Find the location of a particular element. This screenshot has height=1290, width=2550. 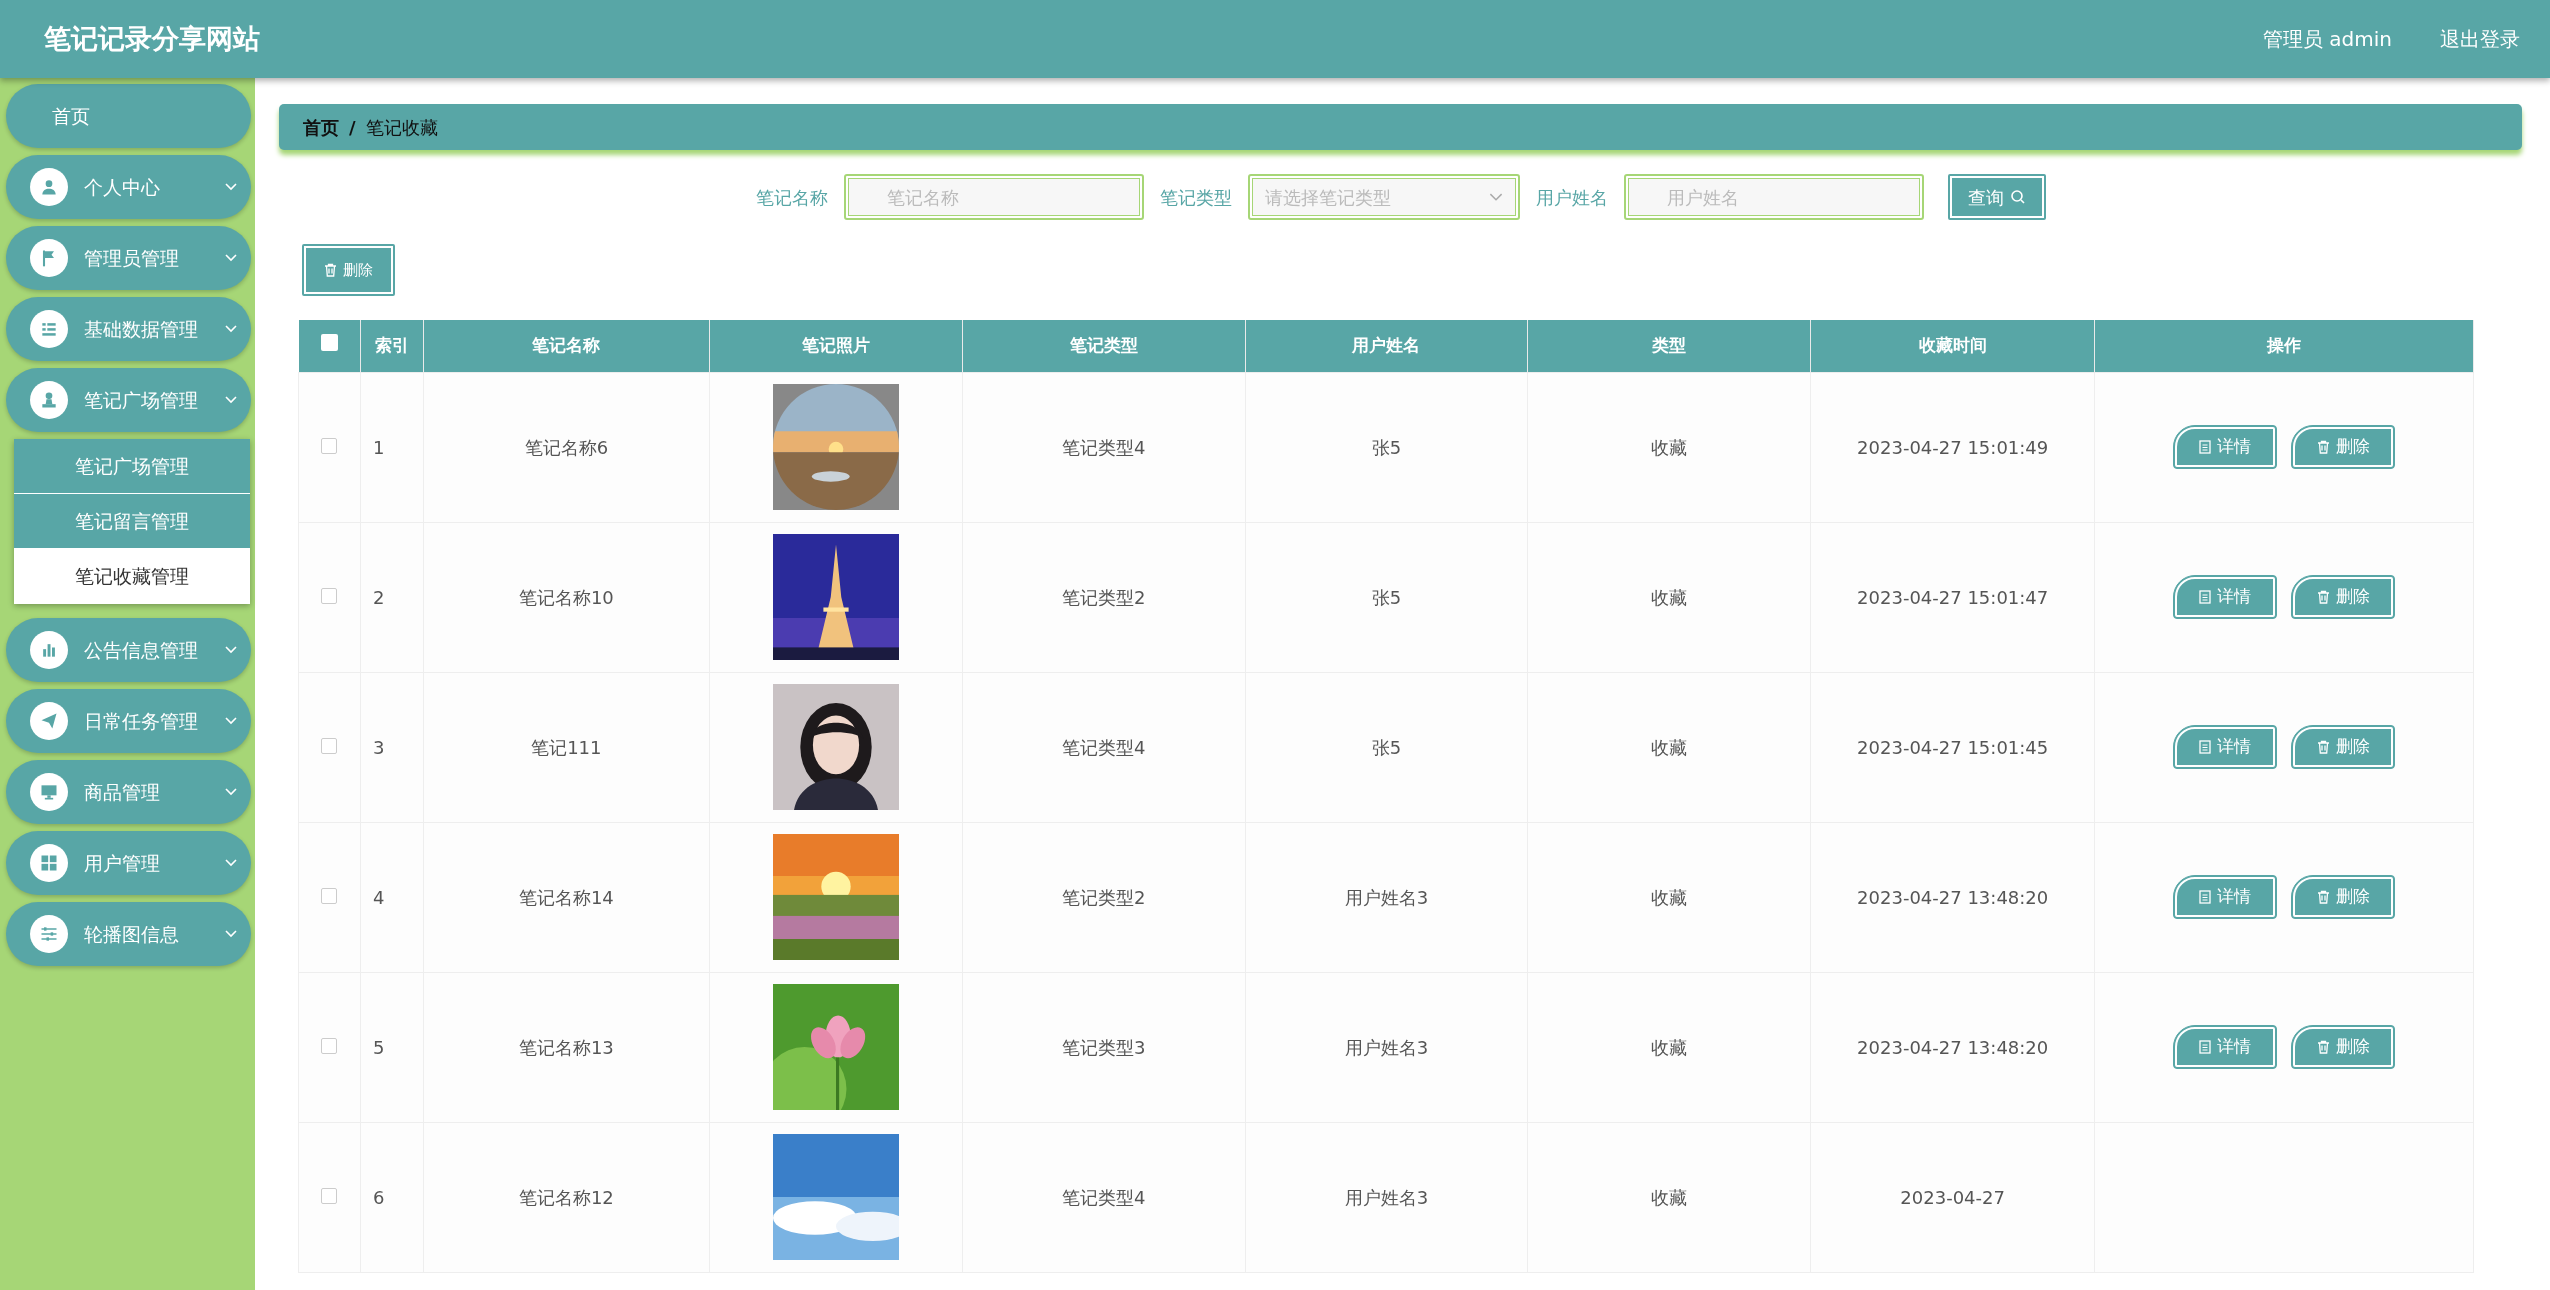

column-header: 索引 is located at coordinates (391, 345).